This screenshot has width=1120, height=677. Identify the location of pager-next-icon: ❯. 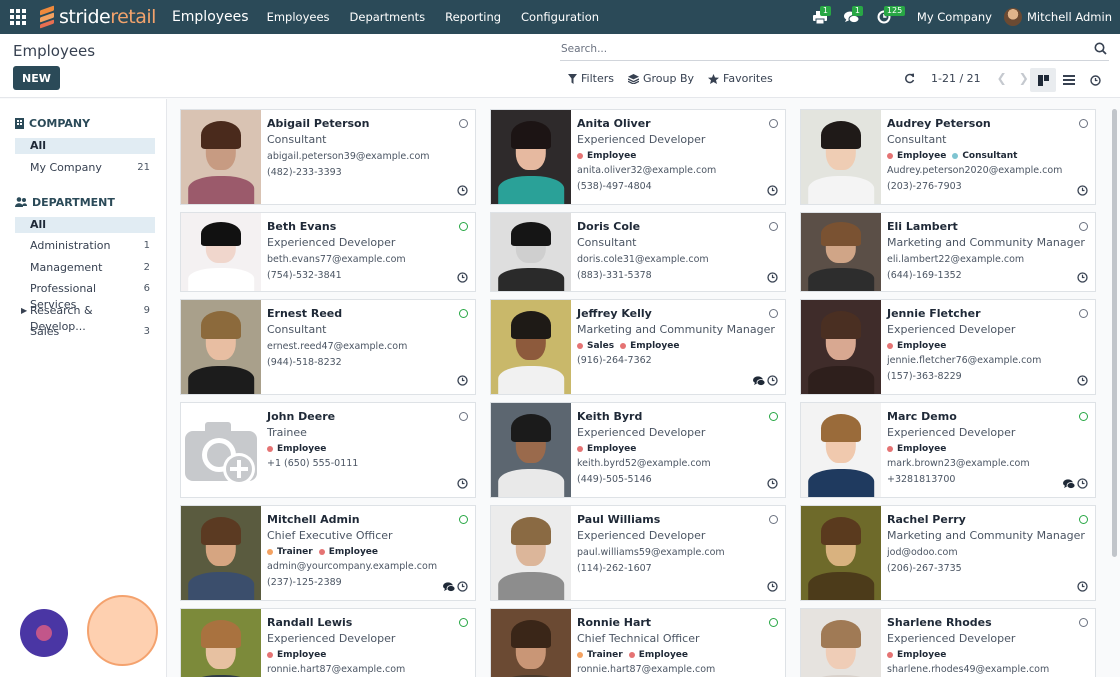
(1024, 78).